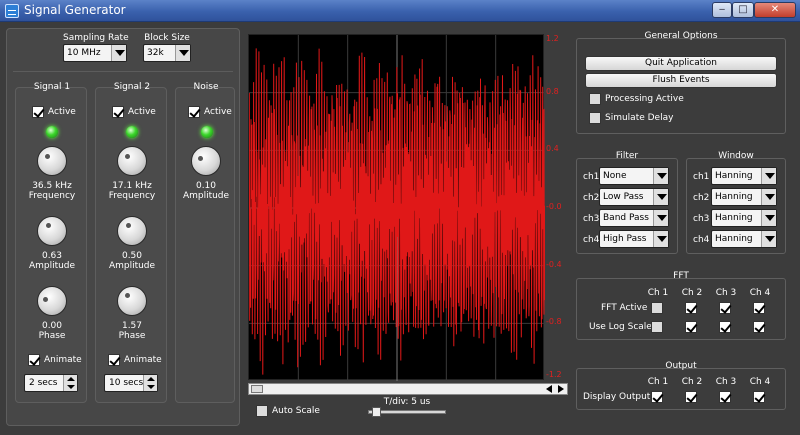  I want to click on flush-events-button: Flush Events, so click(681, 80).